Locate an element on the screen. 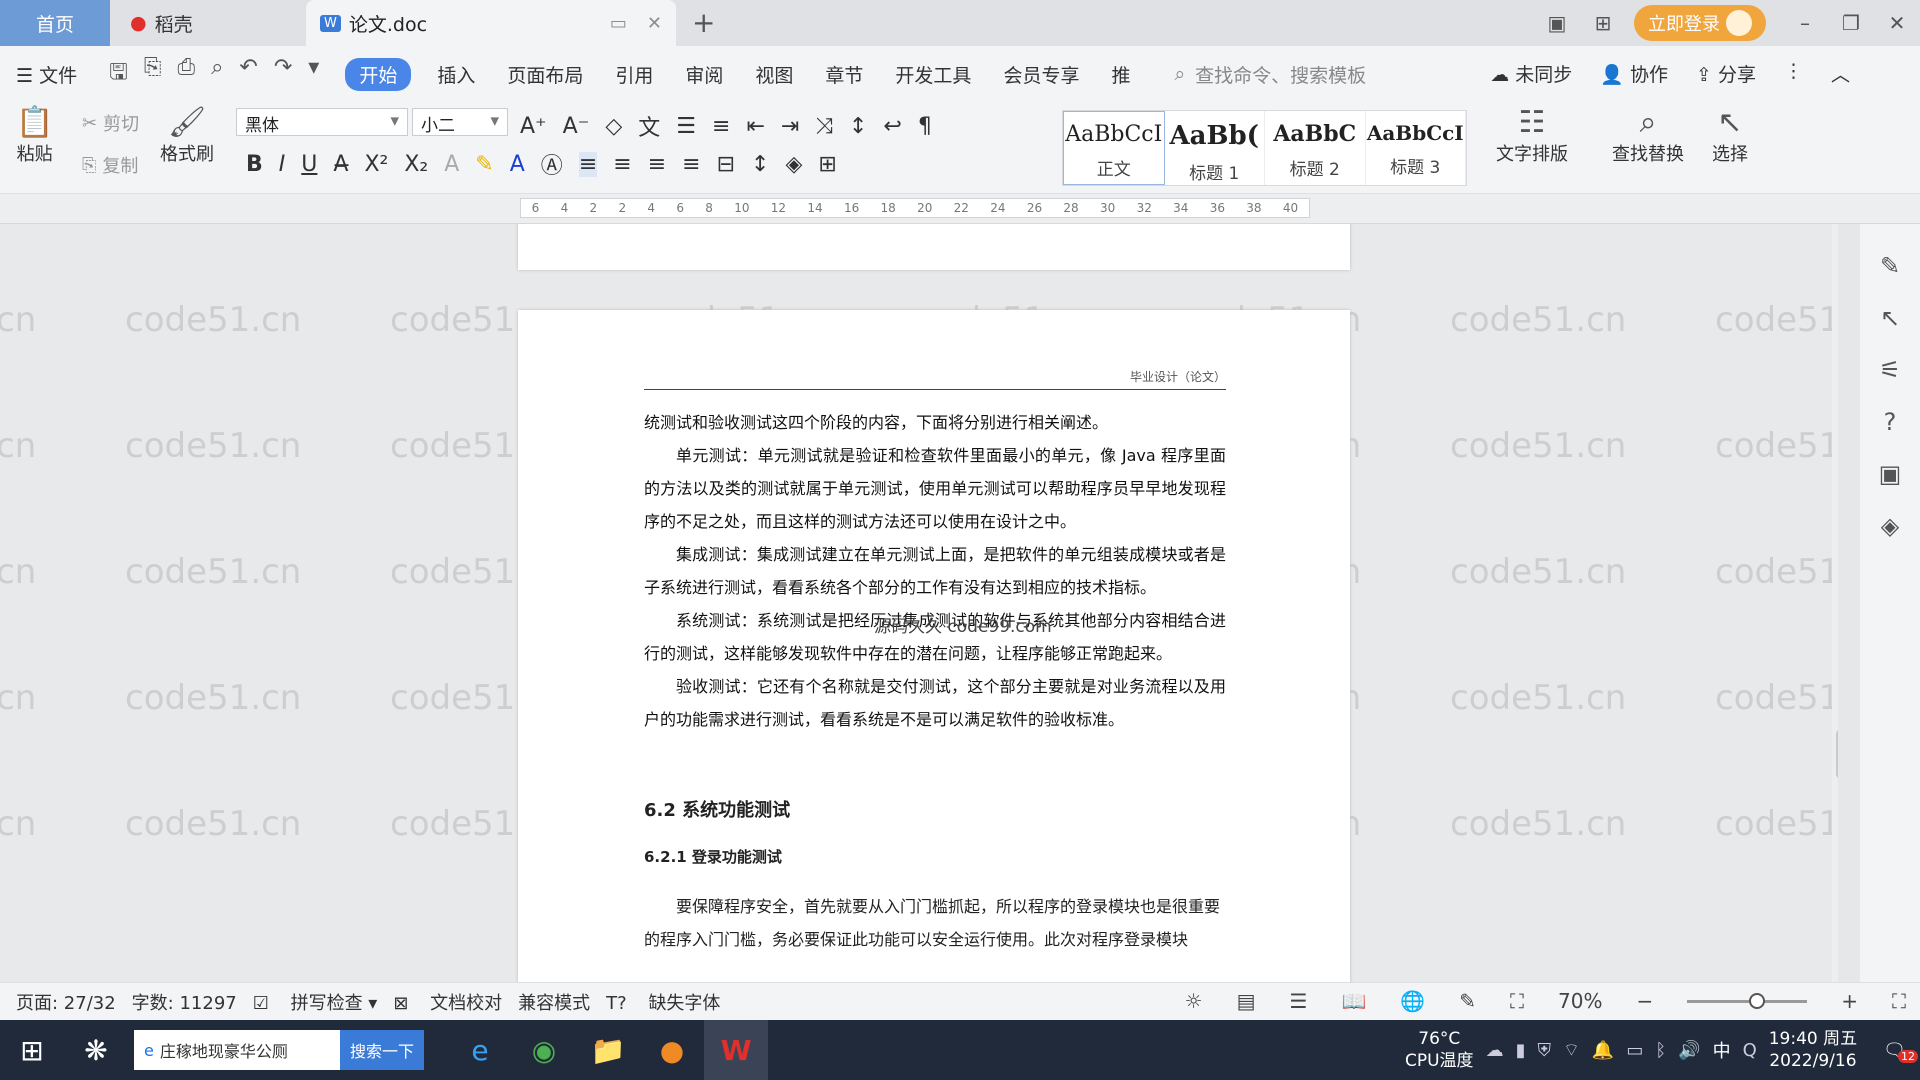 This screenshot has width=1920, height=1080. customize-icon: ▾ is located at coordinates (313, 74).